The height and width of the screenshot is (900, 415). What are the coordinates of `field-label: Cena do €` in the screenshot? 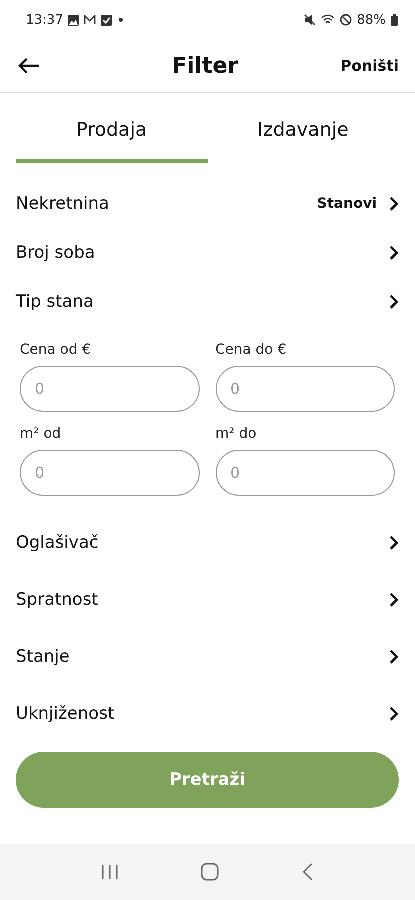 It's located at (252, 350).